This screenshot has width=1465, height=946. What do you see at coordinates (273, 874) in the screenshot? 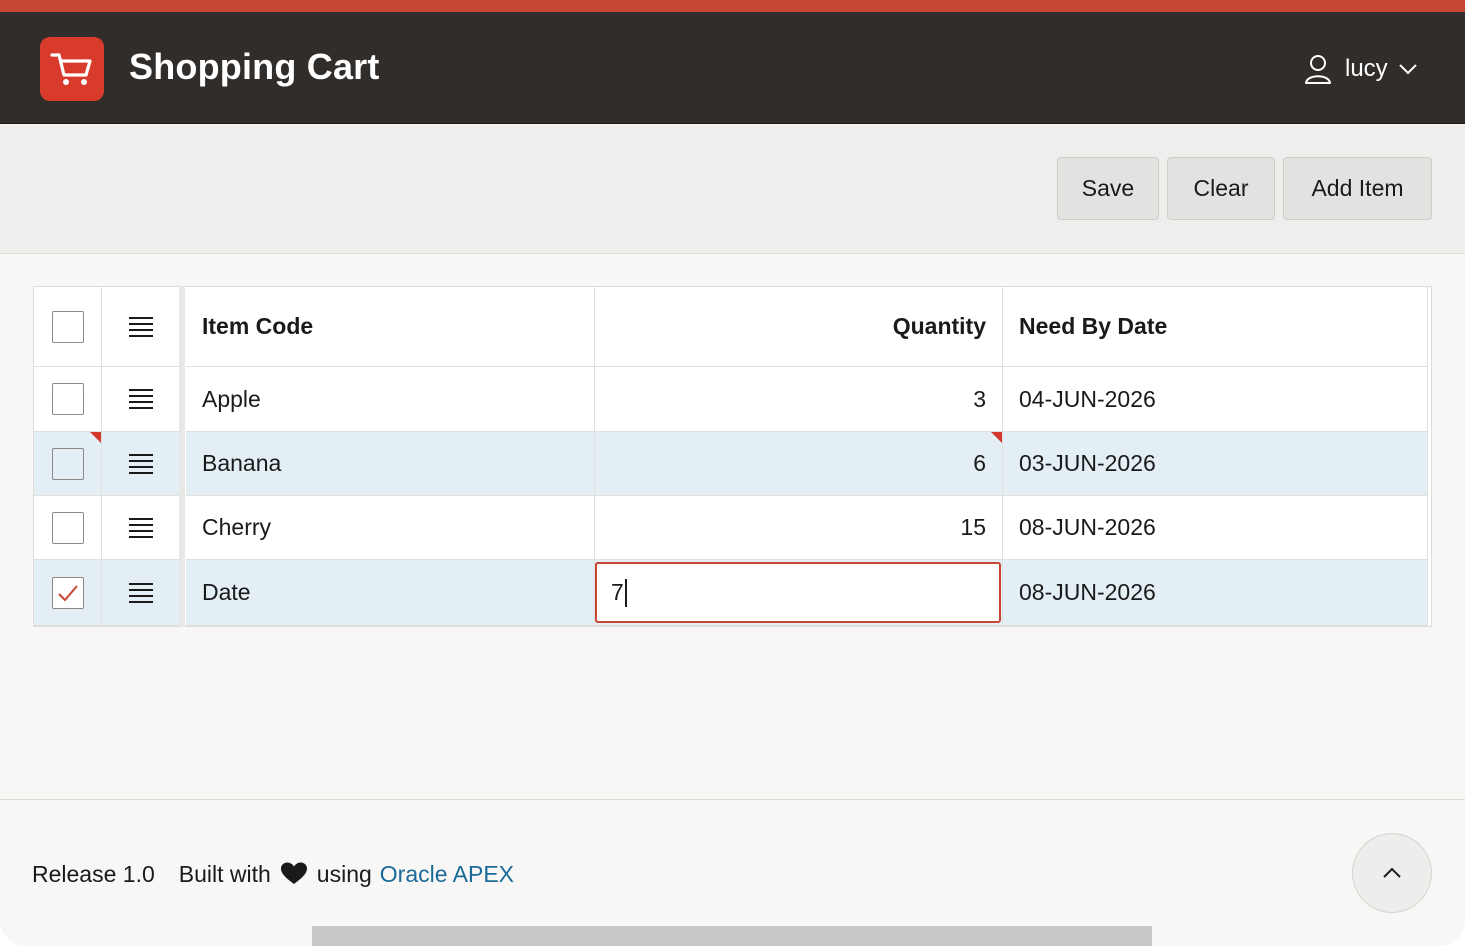
I see `footer: Release 1.0 Built with using Oracle APEX` at bounding box center [273, 874].